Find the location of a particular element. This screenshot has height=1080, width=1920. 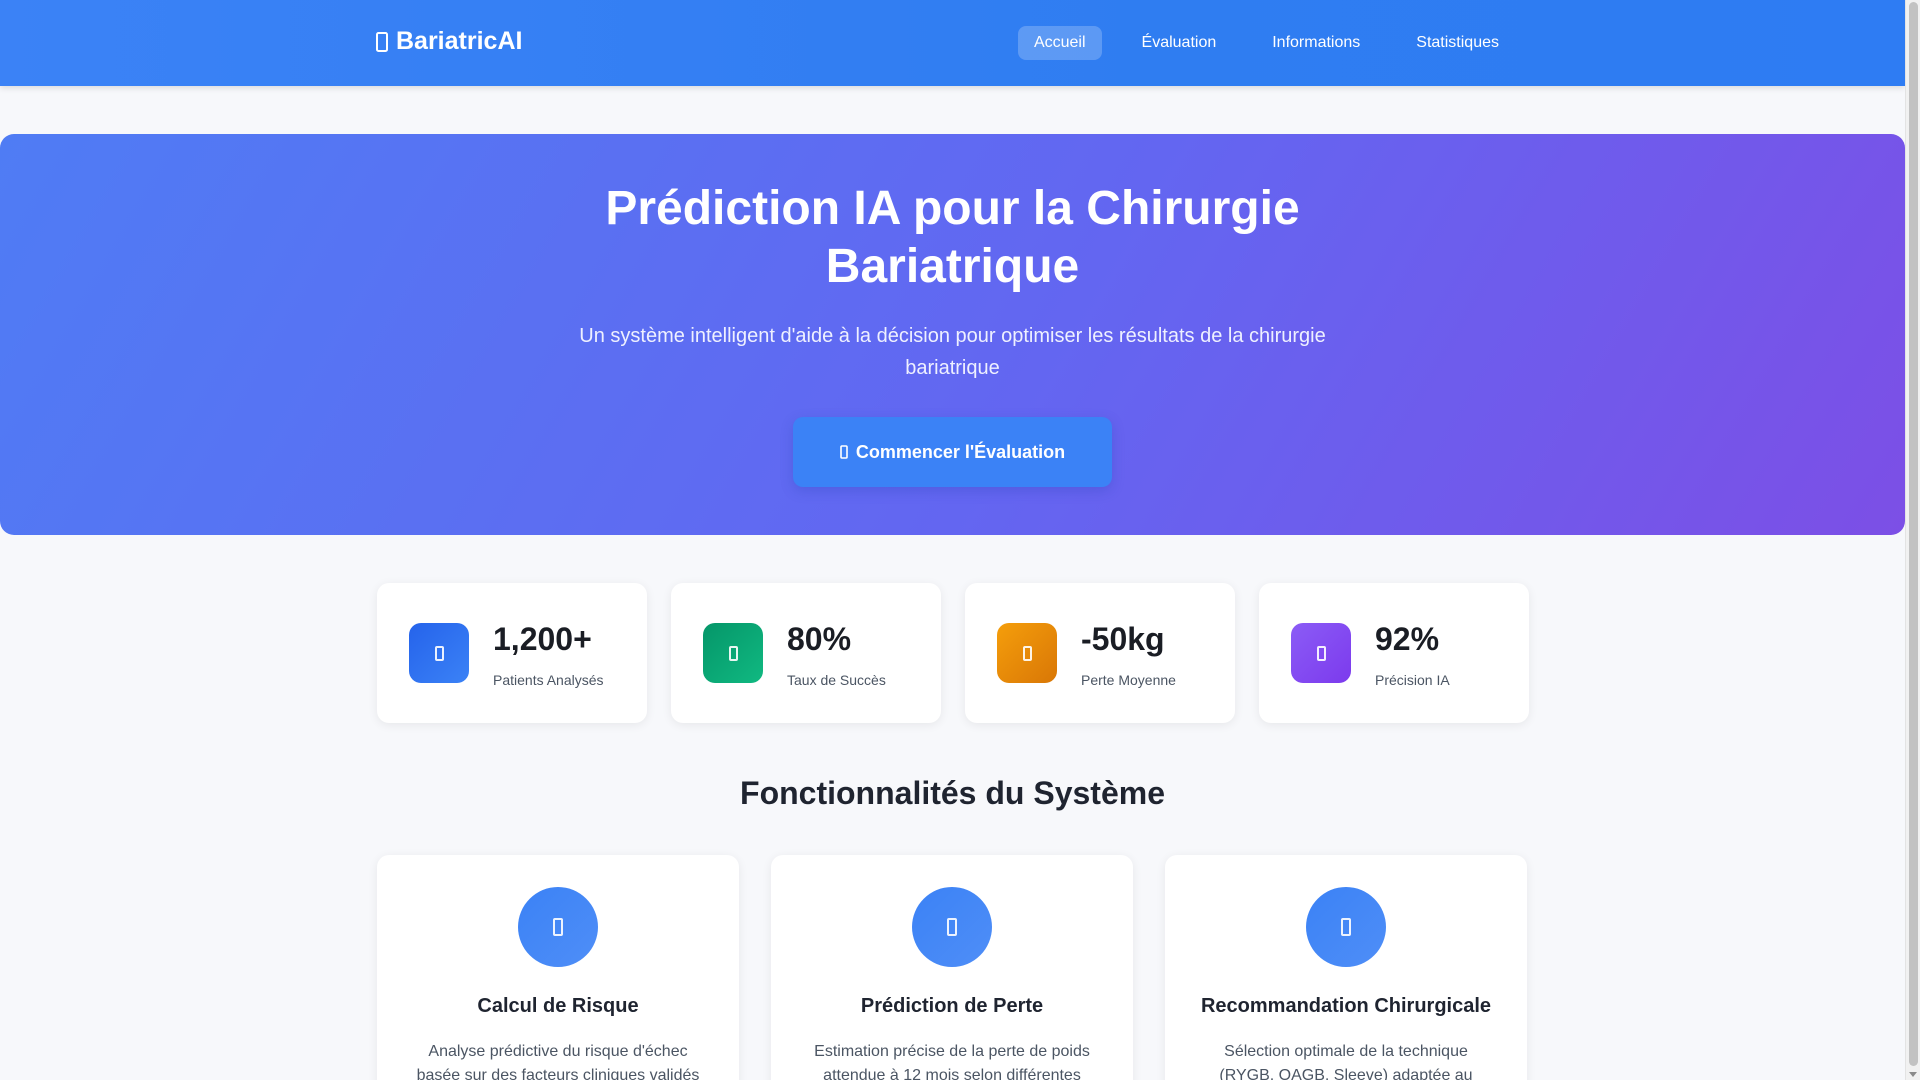

stat-card-patients: 1,200+ Patients Analysés is located at coordinates (512, 653).